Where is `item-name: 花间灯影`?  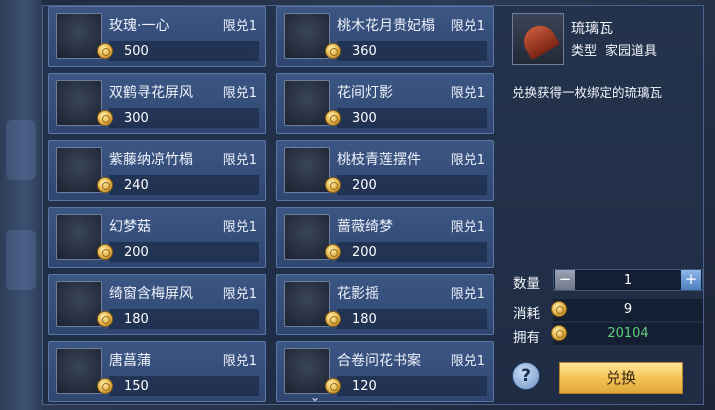
item-name: 花间灯影 is located at coordinates (365, 93).